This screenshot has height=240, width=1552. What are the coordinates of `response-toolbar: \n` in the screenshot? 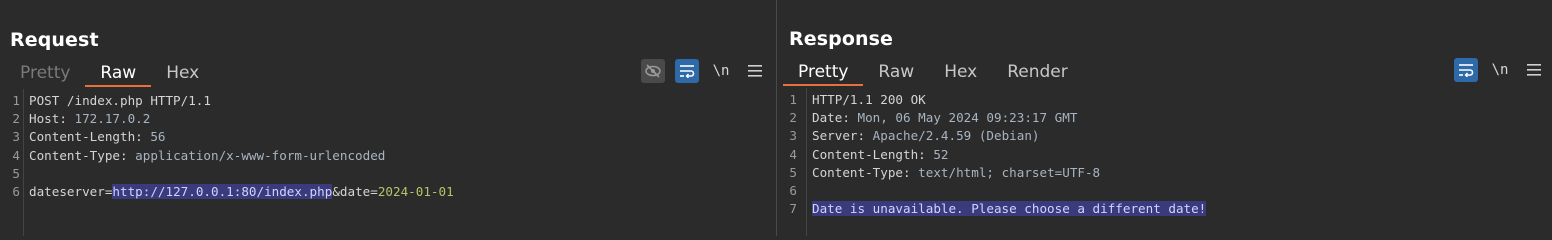 It's located at (1500, 70).